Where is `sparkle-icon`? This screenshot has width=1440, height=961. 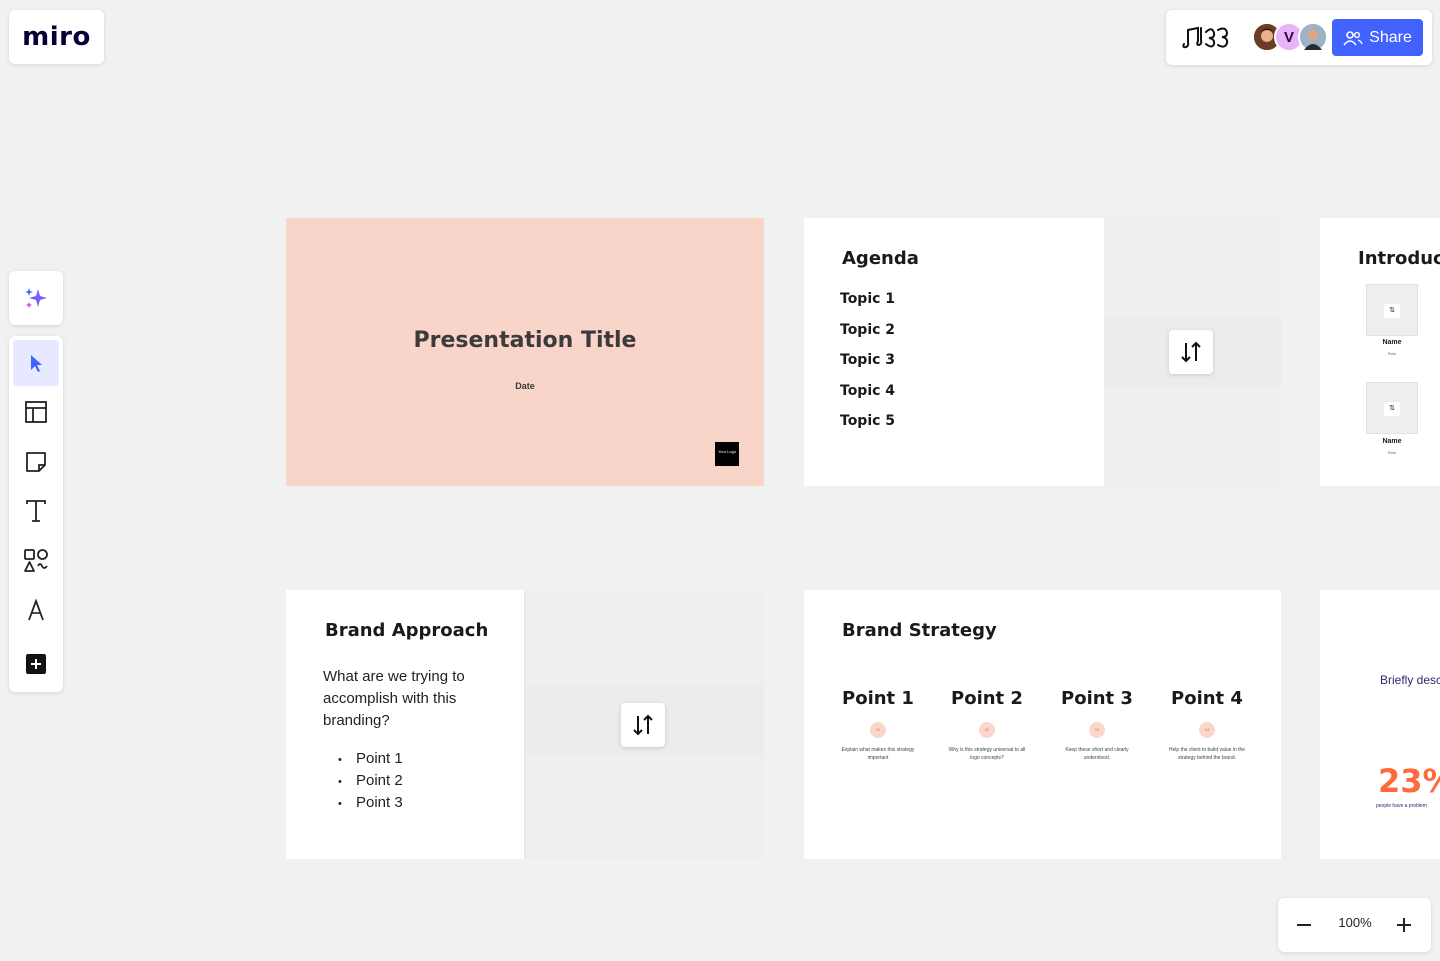
sparkle-icon is located at coordinates (36, 298).